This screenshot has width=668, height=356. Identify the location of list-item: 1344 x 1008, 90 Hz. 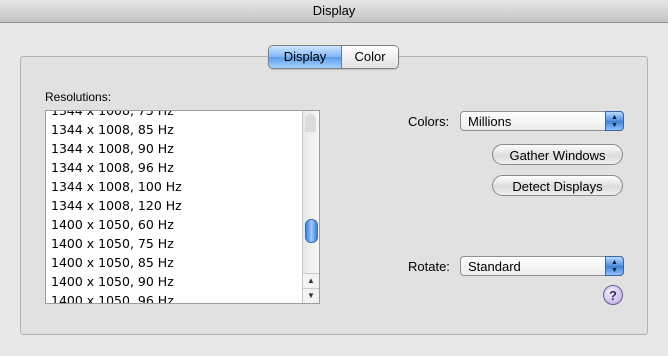
(173, 148).